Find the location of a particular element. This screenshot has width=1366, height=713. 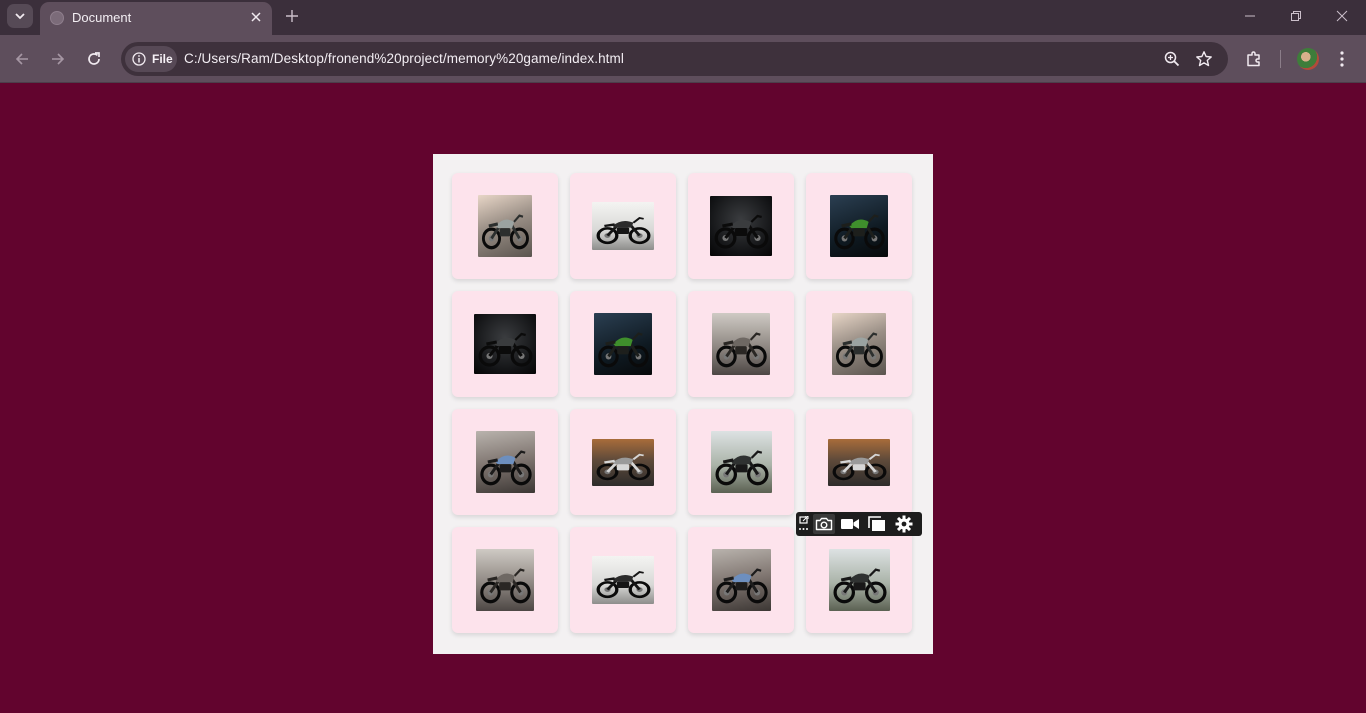

info-icon is located at coordinates (139, 59).